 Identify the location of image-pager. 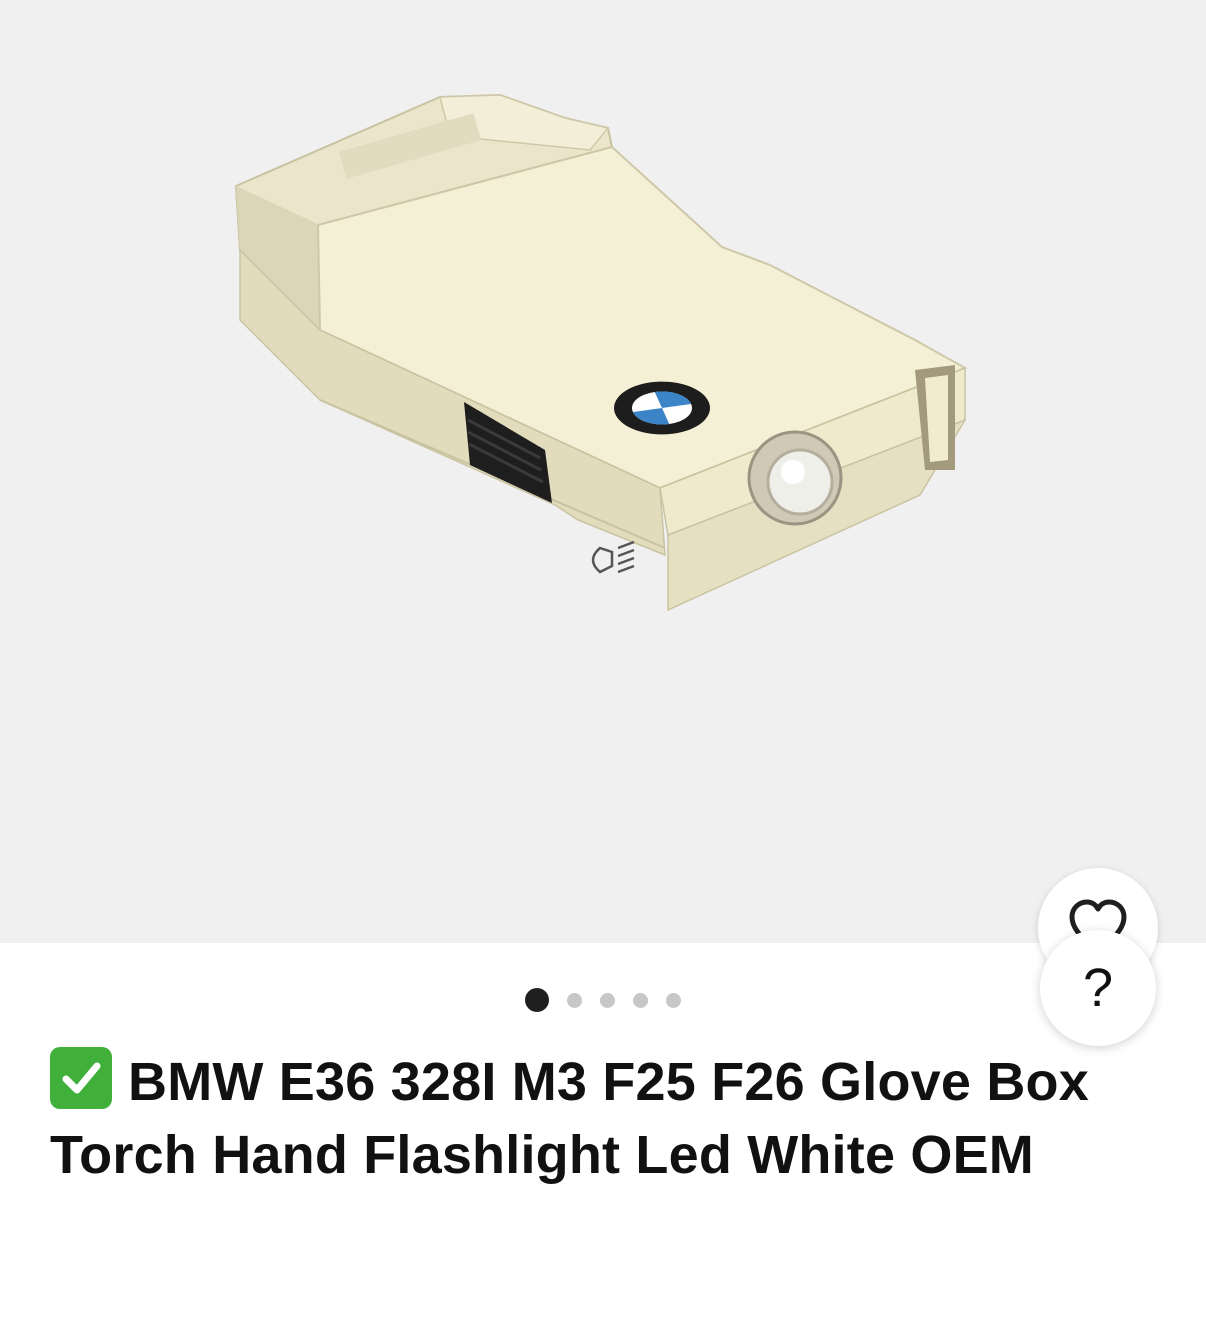
(603, 1000).